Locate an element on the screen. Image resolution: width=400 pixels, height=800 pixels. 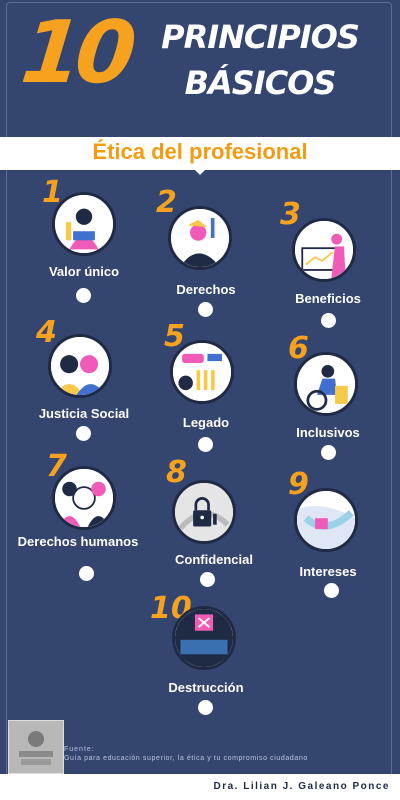
principle-item-3: 3 Beneficios is located at coordinates (328, 275).